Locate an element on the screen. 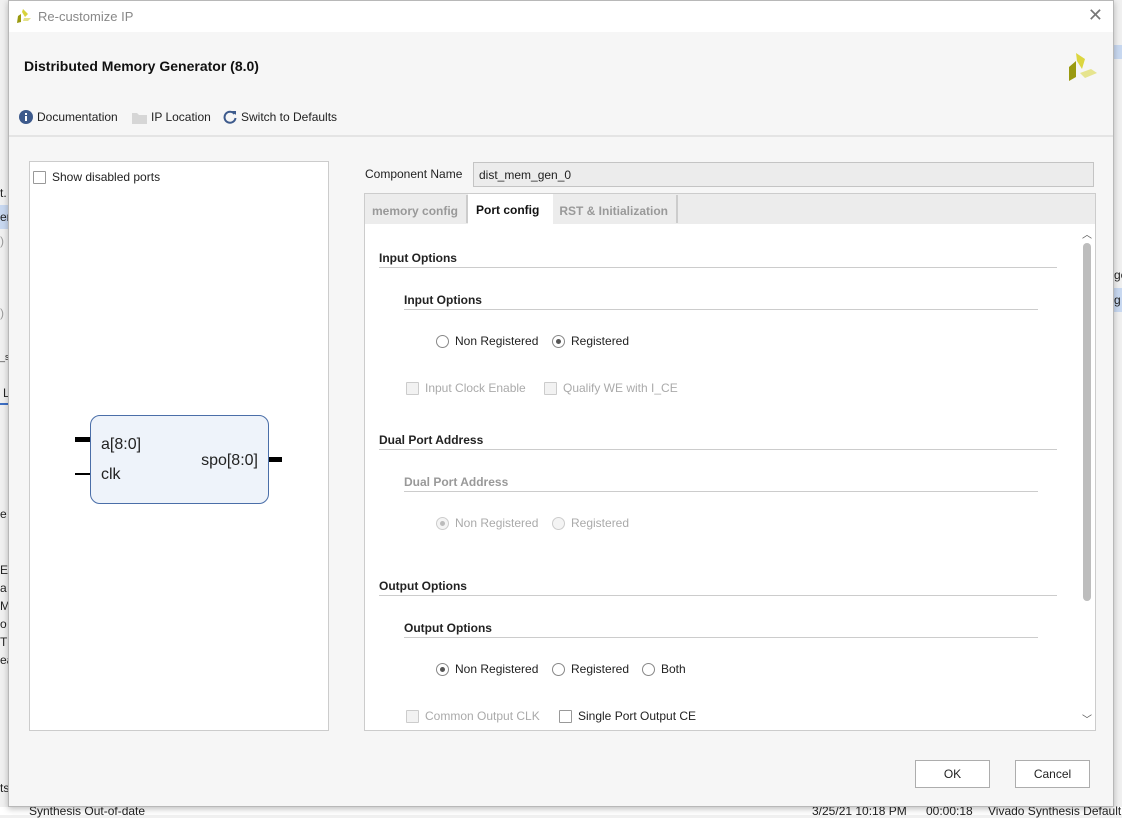  tab-memory-config: memory config is located at coordinates (417, 209).